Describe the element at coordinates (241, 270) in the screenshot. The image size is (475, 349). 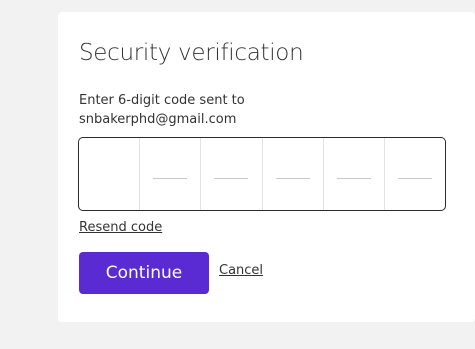
I see `cancel-link: Cancel` at that location.